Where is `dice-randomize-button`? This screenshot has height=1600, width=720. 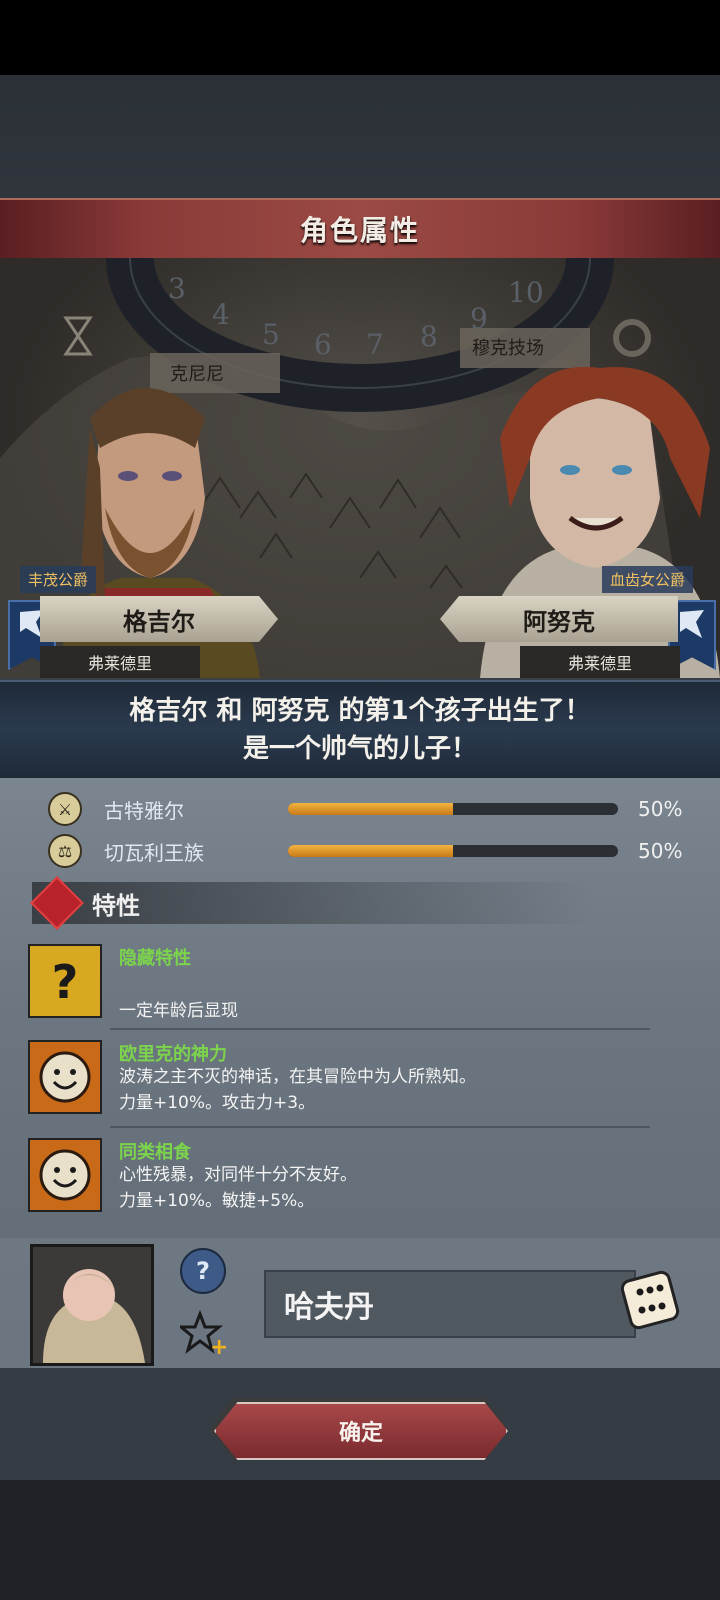
dice-randomize-button is located at coordinates (650, 1300).